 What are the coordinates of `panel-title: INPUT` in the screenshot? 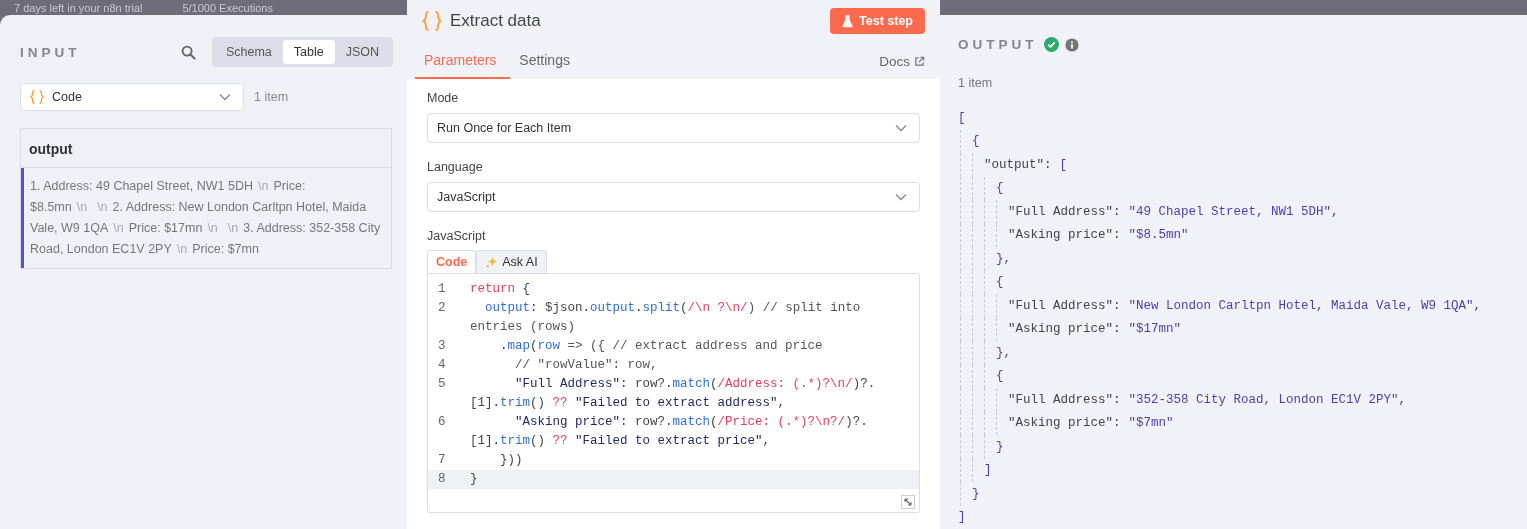 It's located at (51, 52).